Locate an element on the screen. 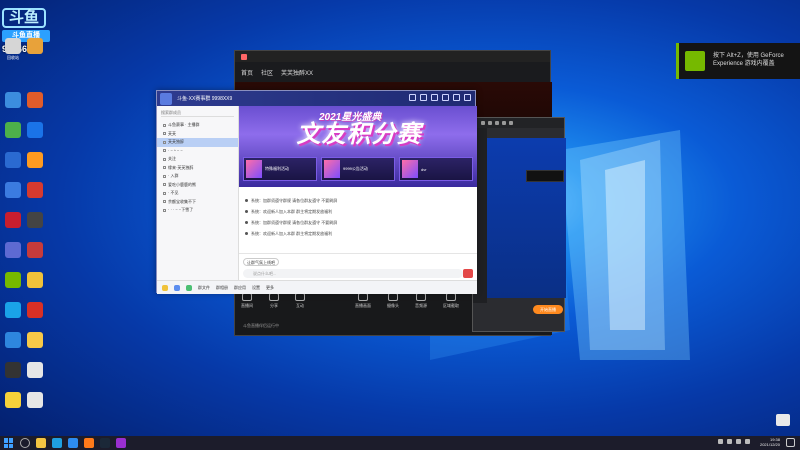 The width and height of the screenshot is (800, 450). footer-item: 群相册 is located at coordinates (222, 288).